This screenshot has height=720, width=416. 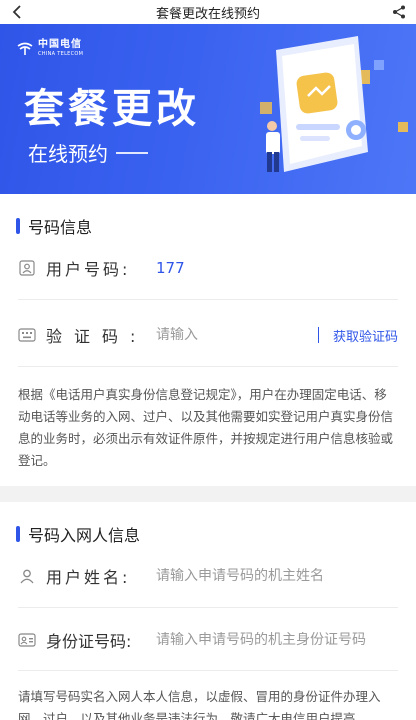 What do you see at coordinates (60, 44) in the screenshot?
I see `logo-name-cn: 中国电信` at bounding box center [60, 44].